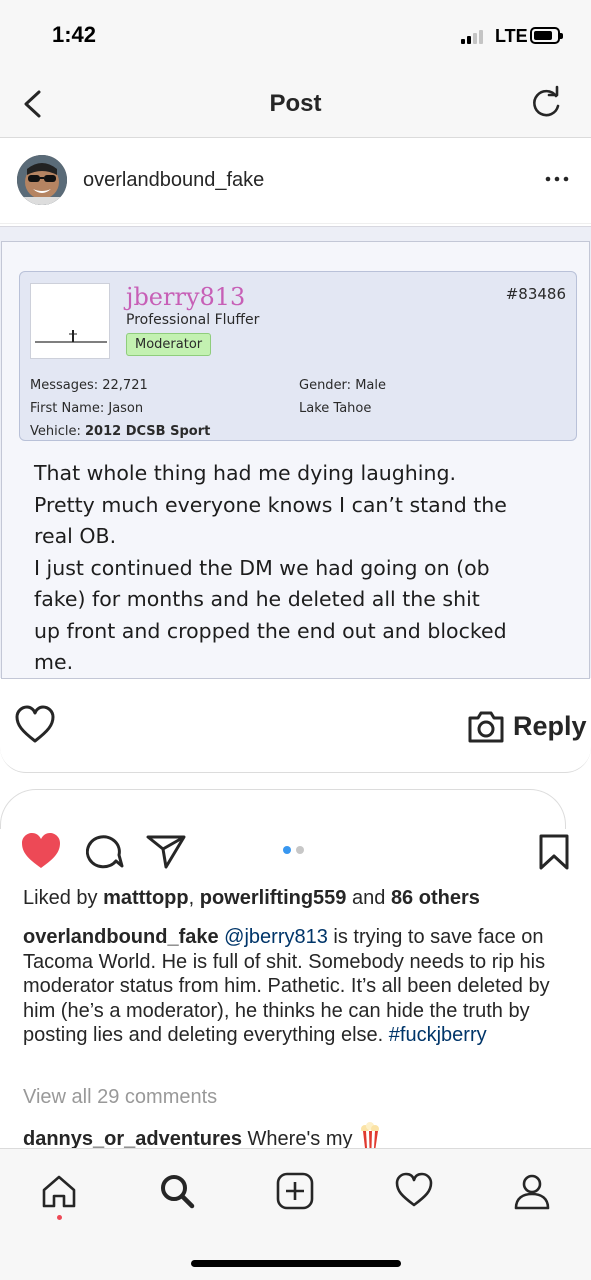 The image size is (591, 1280). What do you see at coordinates (120, 431) in the screenshot?
I see `vehicle: Vehicle: 2012 DCSB Sport` at bounding box center [120, 431].